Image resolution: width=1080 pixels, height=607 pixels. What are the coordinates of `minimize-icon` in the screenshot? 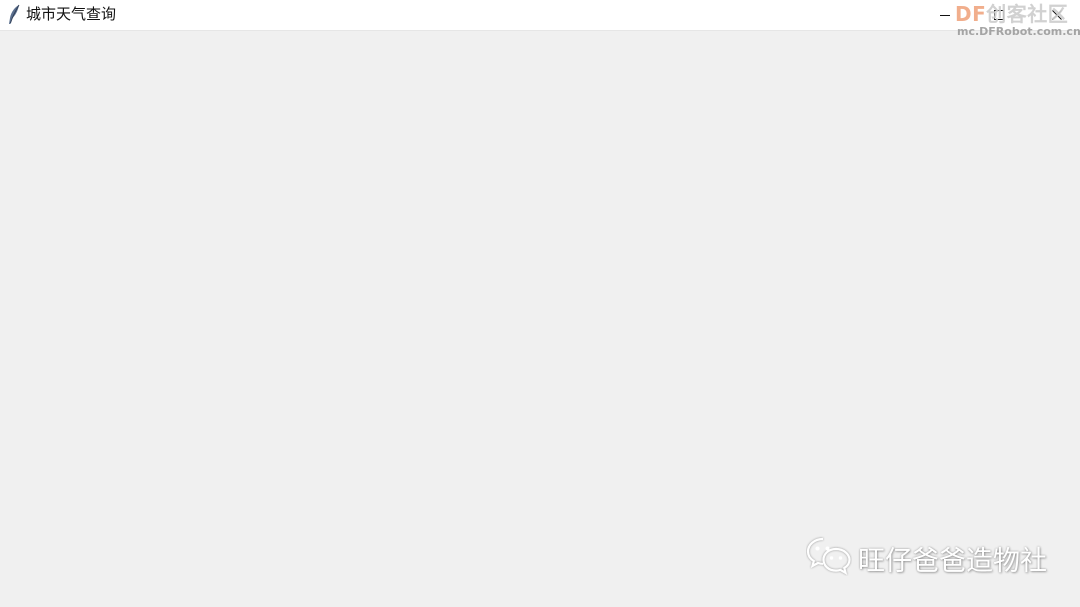 It's located at (945, 15).